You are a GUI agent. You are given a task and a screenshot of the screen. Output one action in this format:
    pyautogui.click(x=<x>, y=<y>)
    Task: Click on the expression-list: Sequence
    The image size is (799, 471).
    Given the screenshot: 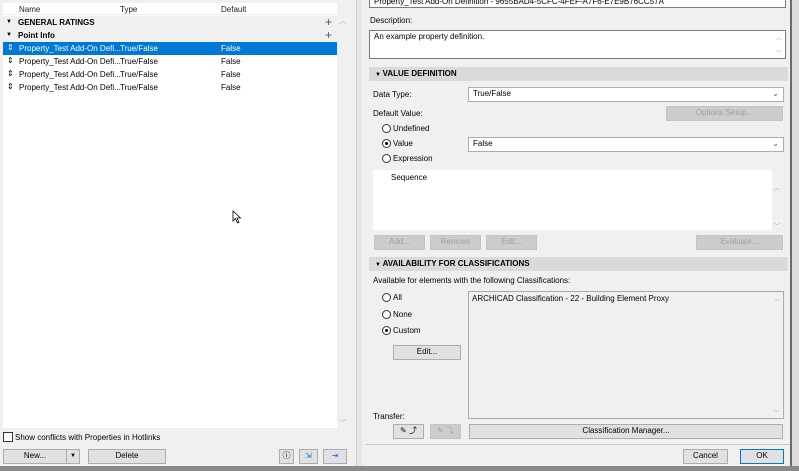 What is the action you would take?
    pyautogui.click(x=572, y=200)
    